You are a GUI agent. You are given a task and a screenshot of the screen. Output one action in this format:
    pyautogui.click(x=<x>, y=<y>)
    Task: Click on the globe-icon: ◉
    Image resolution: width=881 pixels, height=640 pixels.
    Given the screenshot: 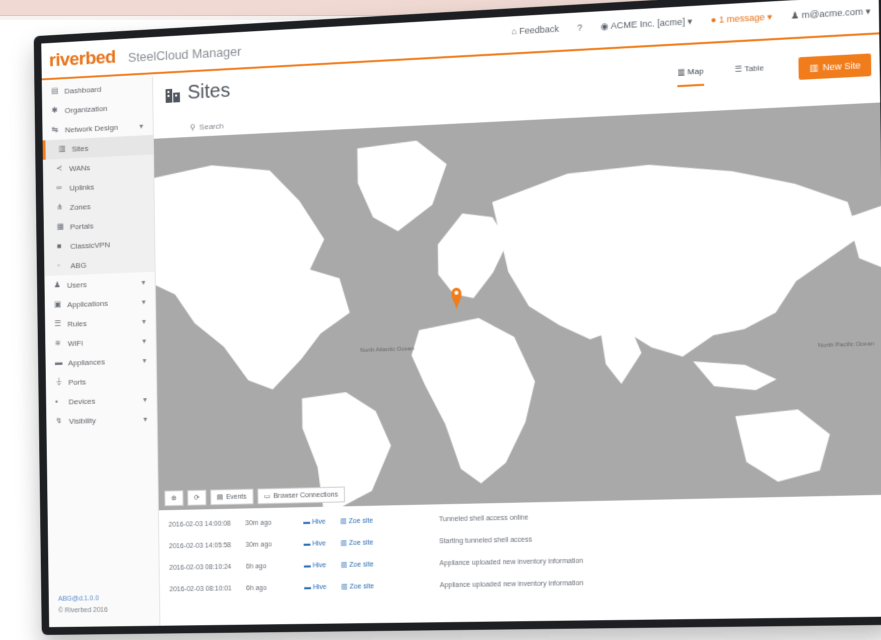 What is the action you would take?
    pyautogui.click(x=605, y=26)
    